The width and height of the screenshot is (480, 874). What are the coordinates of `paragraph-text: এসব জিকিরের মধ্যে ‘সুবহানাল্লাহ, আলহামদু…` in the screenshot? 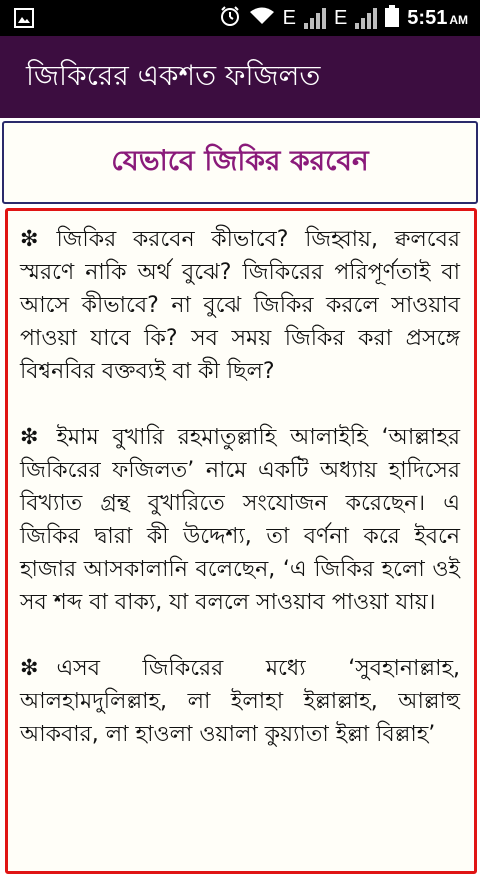 It's located at (240, 701).